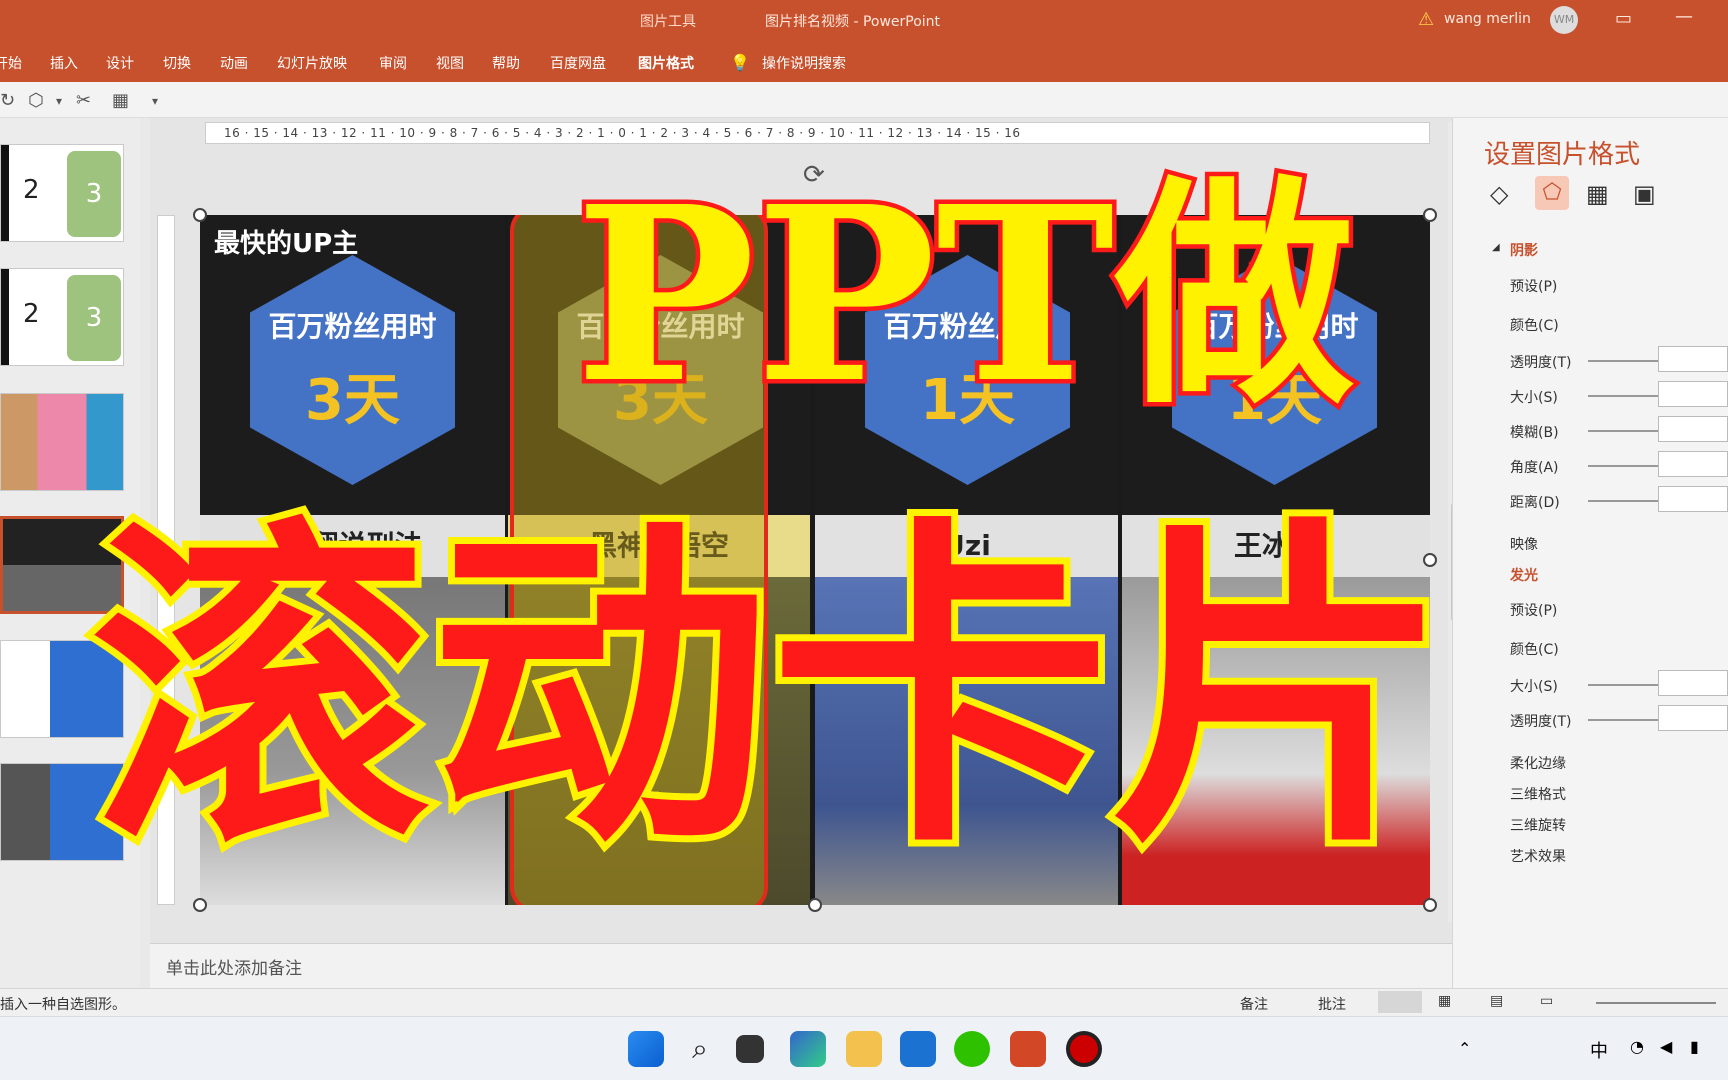  I want to click on shadow-distance: 距离(D), so click(1535, 502).